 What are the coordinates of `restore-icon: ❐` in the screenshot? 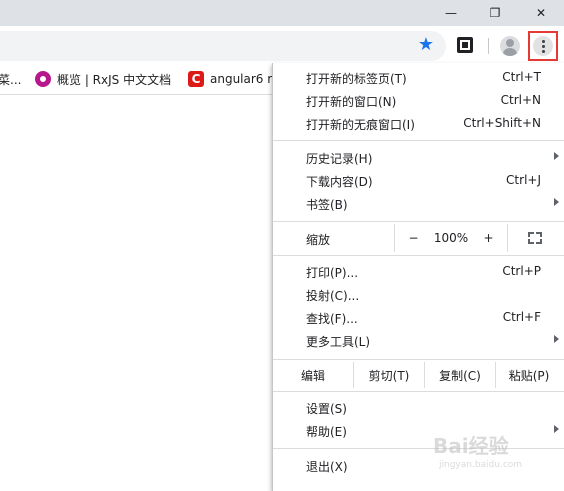 It's located at (495, 13).